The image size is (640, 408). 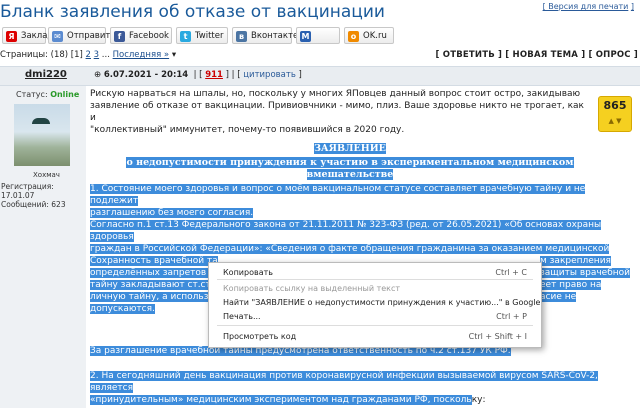 I want to click on context-menu-item-1: Копировать ссылку на выделенный текст, so click(x=375, y=289).